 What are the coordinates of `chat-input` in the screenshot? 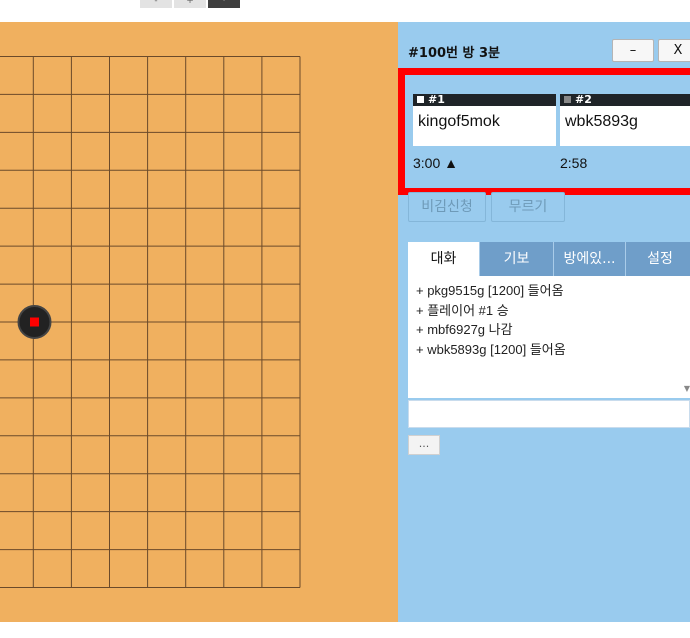 It's located at (549, 414).